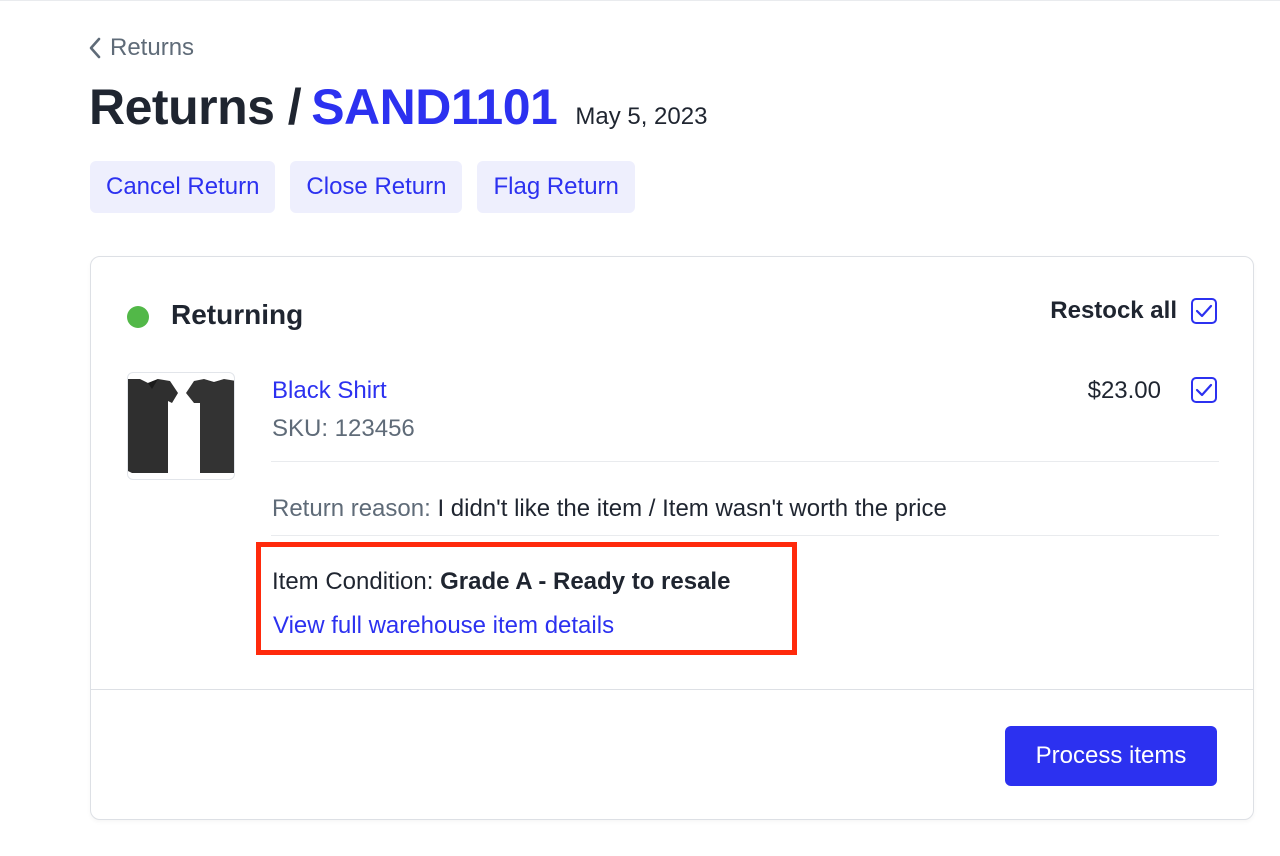 This screenshot has width=1280, height=856. I want to click on warehouse-details-link: View full warehouse item details, so click(443, 626).